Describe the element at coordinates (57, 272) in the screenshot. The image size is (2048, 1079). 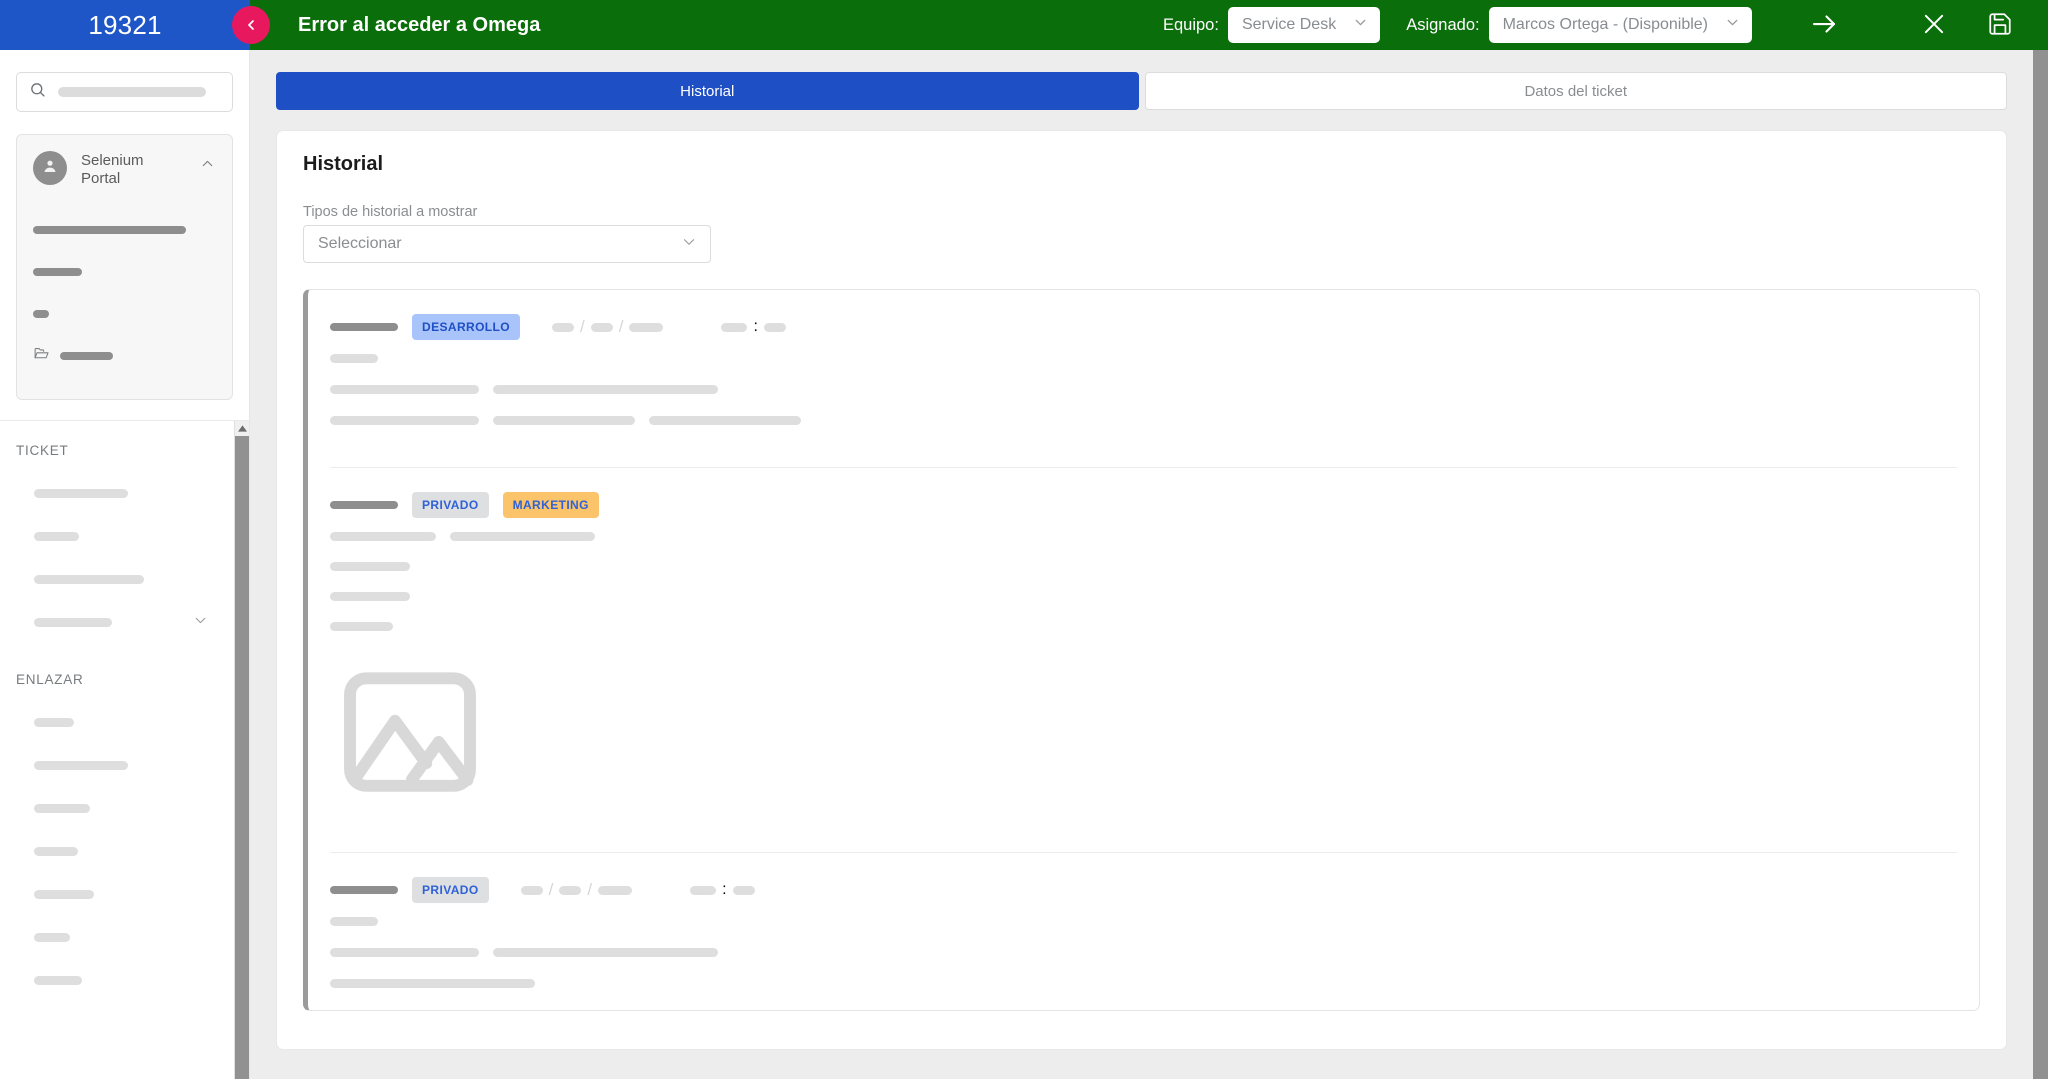
I see `portal-row-2-skeleton` at that location.